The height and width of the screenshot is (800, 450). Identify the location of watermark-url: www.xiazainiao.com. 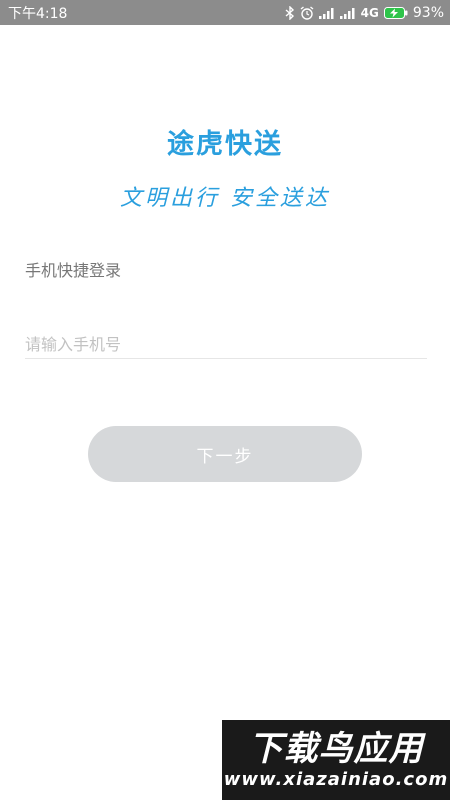
(336, 779).